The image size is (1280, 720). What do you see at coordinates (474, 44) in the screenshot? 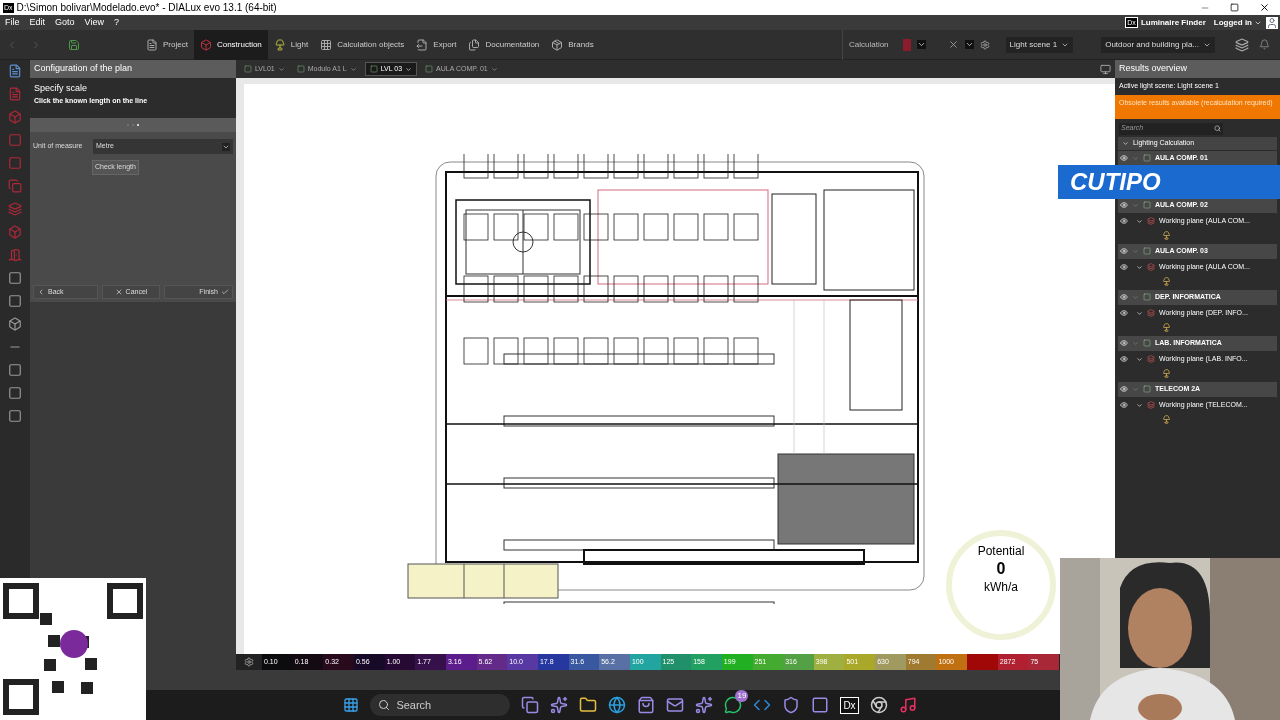
I see `files-icon` at bounding box center [474, 44].